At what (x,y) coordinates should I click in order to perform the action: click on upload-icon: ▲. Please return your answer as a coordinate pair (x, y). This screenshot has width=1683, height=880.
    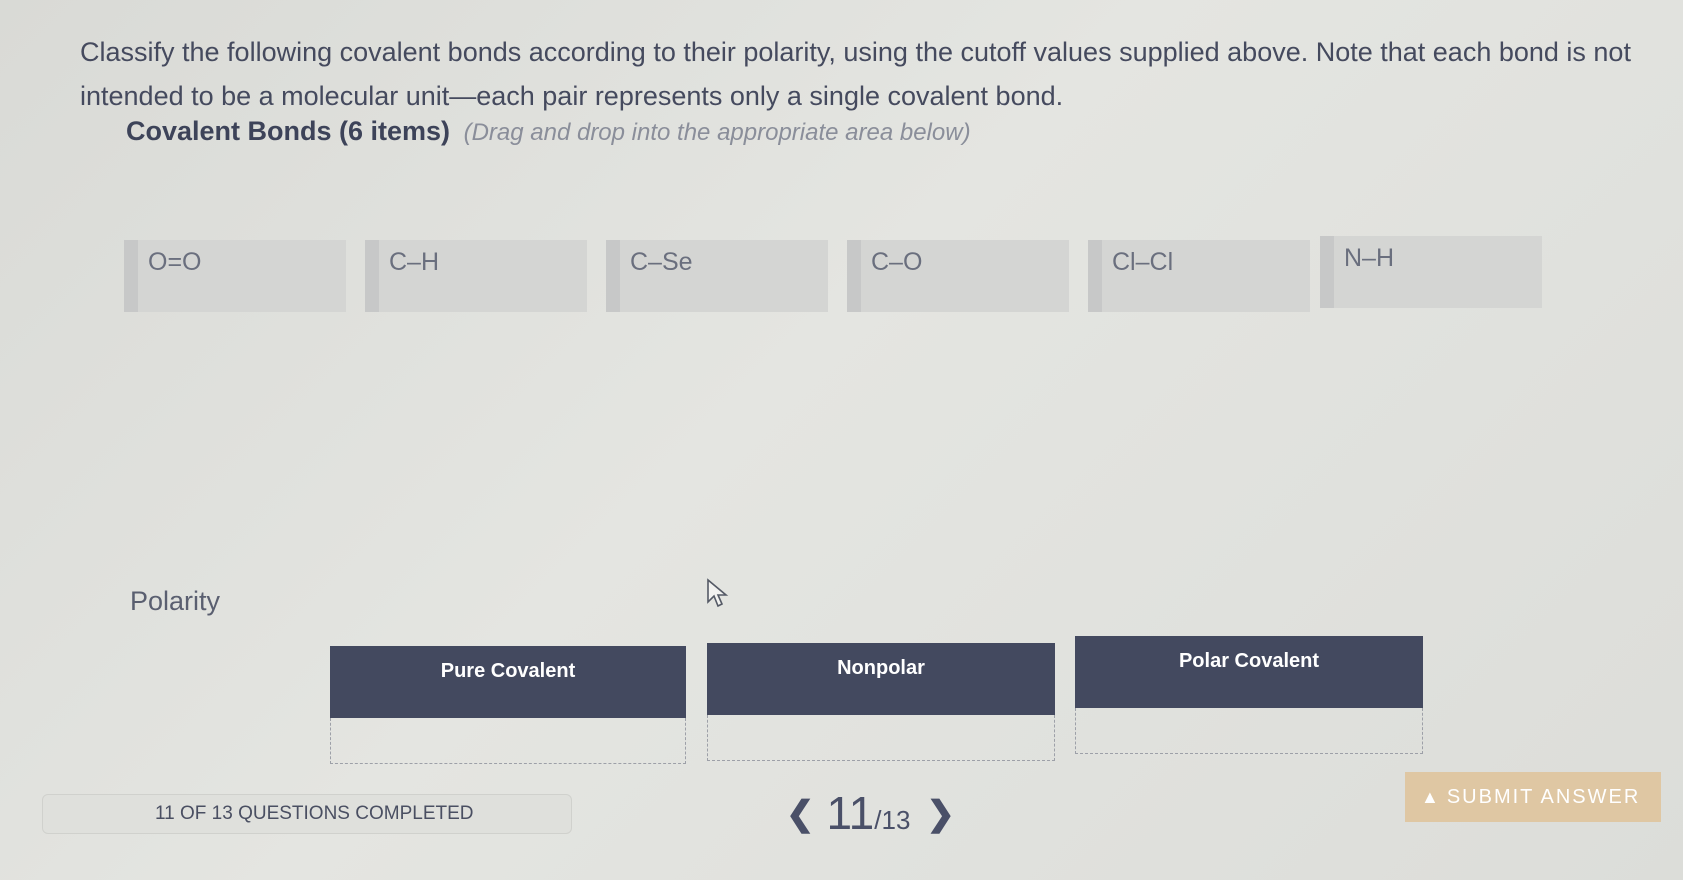
    Looking at the image, I should click on (1431, 797).